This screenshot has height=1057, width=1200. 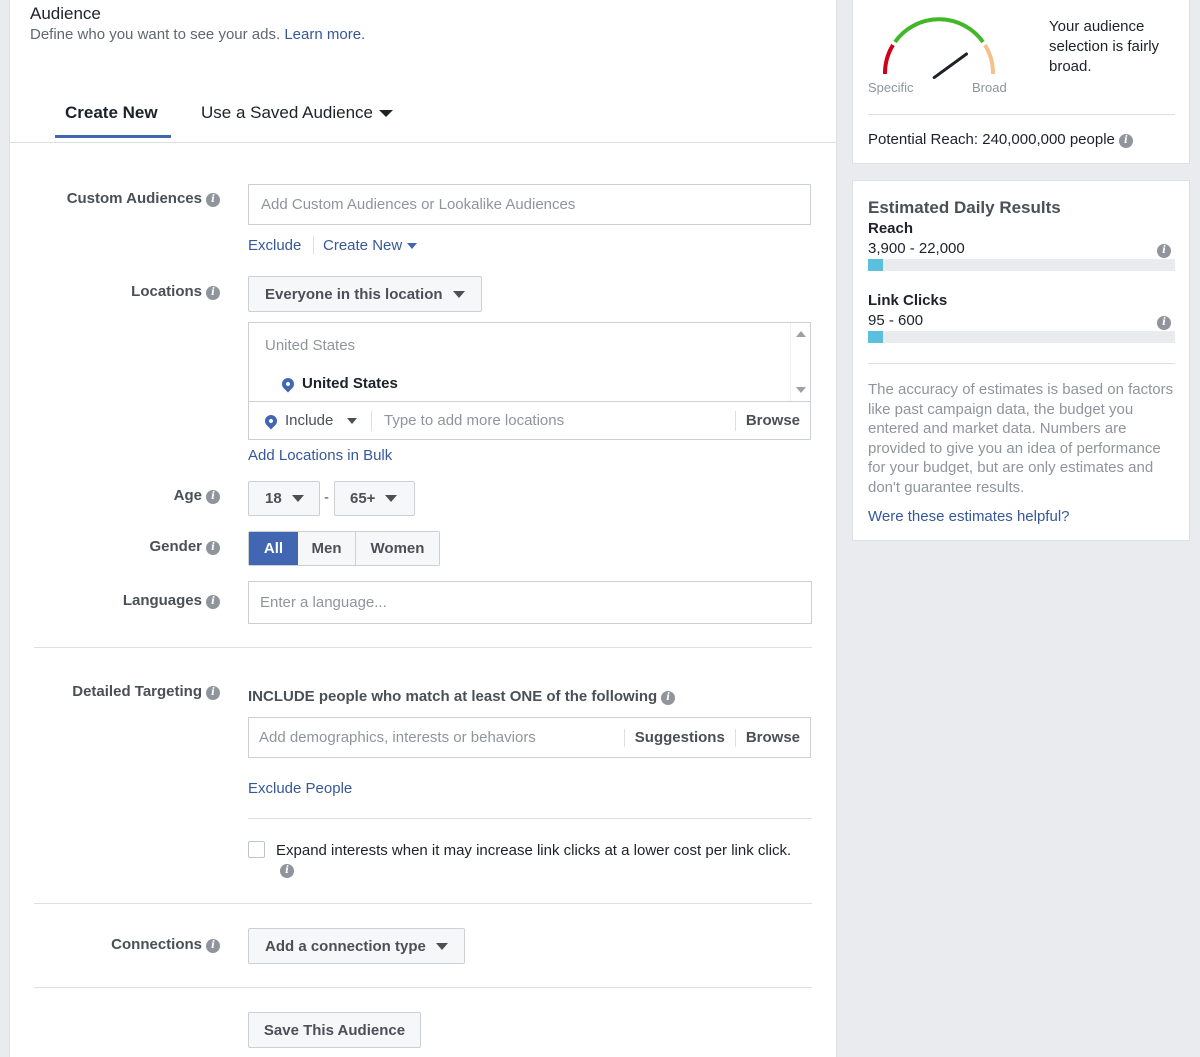 I want to click on gender-selector: All Men Women, so click(x=344, y=548).